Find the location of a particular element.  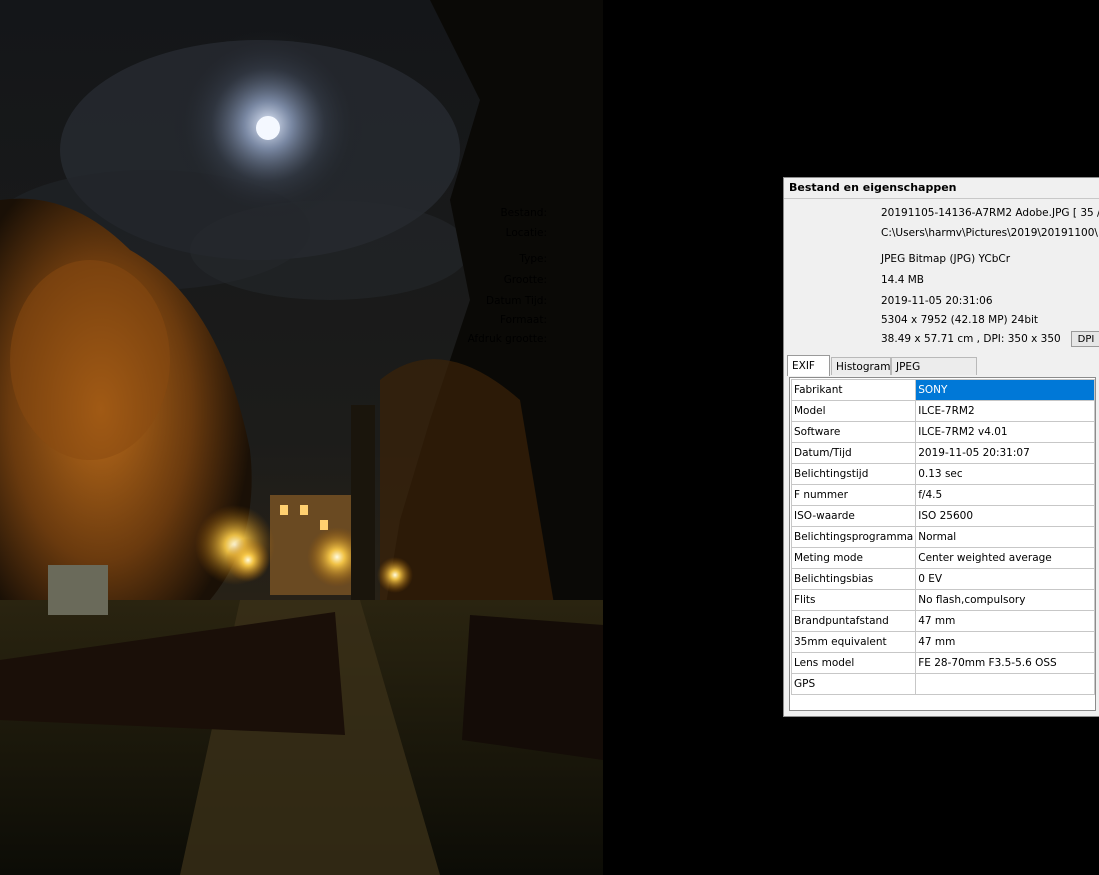

table-row: GPS is located at coordinates (942, 684).